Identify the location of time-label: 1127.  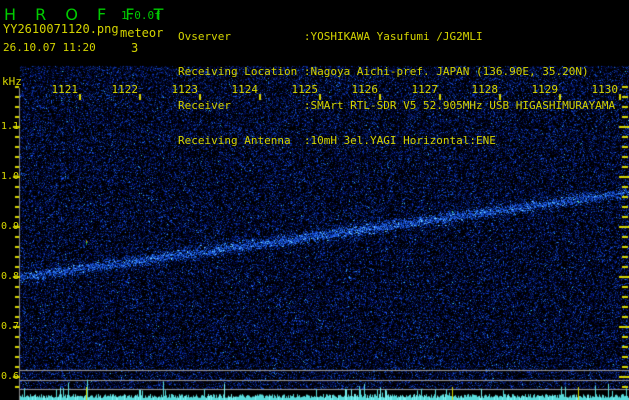
(425, 89).